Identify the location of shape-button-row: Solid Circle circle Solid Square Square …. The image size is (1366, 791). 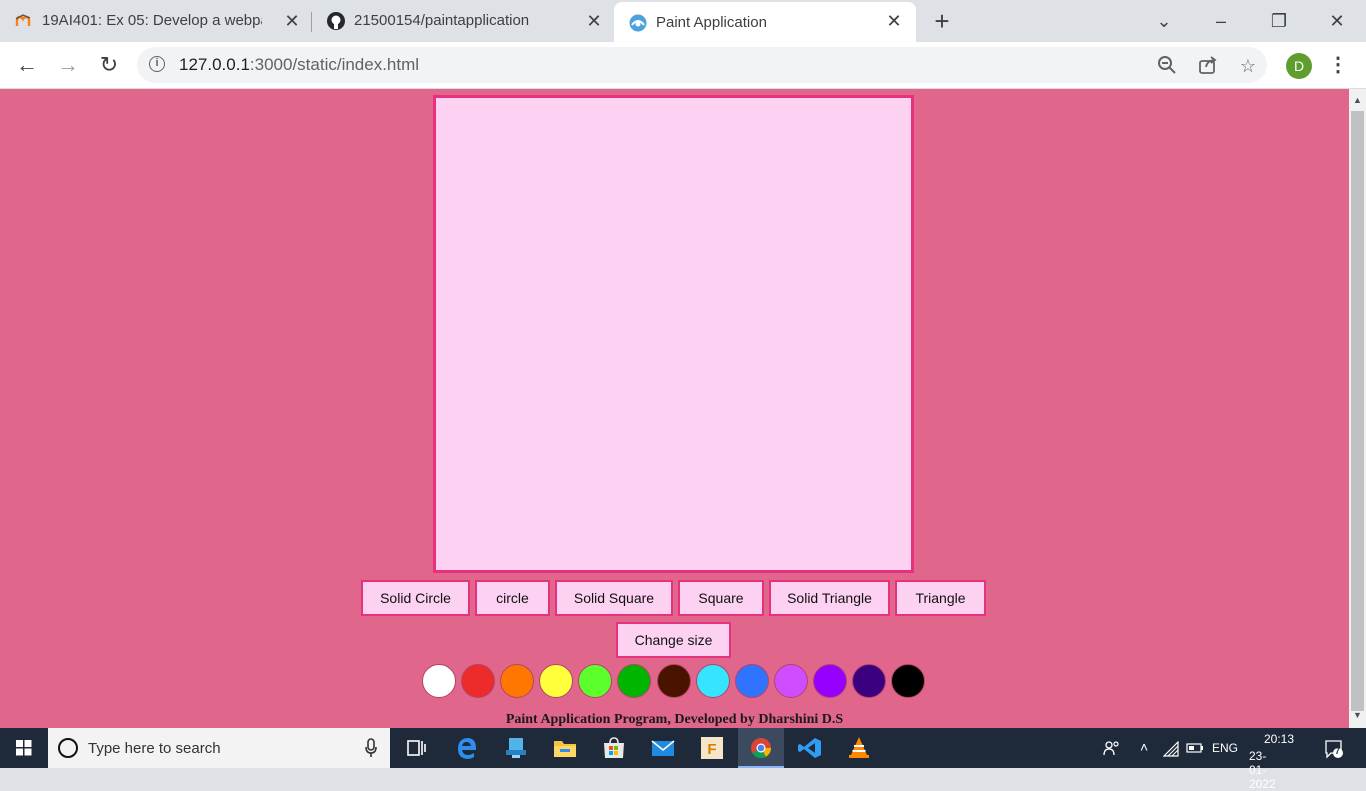
(674, 598).